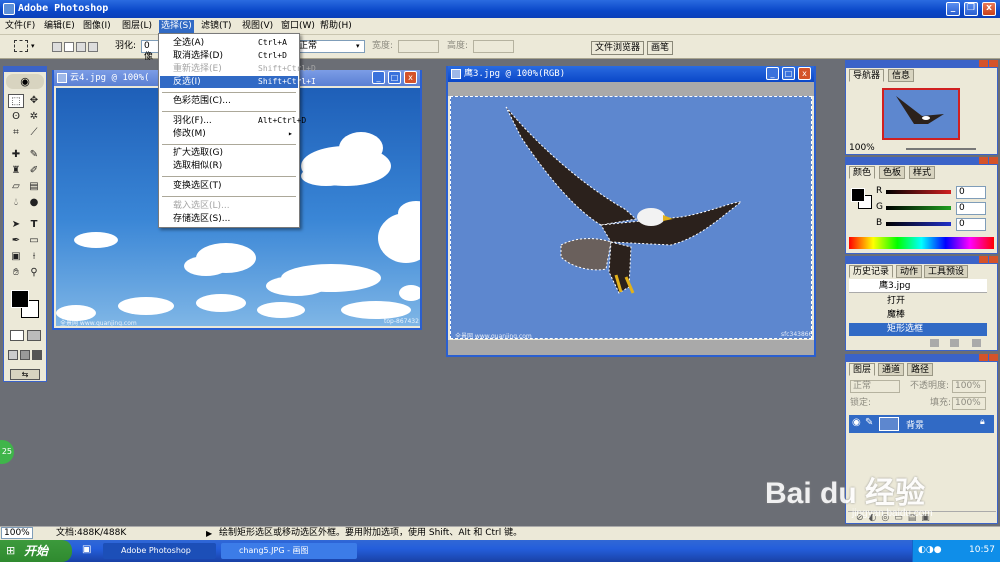  I want to click on menu-item-select-all: 全选(A) Ctrl+A, so click(229, 43).